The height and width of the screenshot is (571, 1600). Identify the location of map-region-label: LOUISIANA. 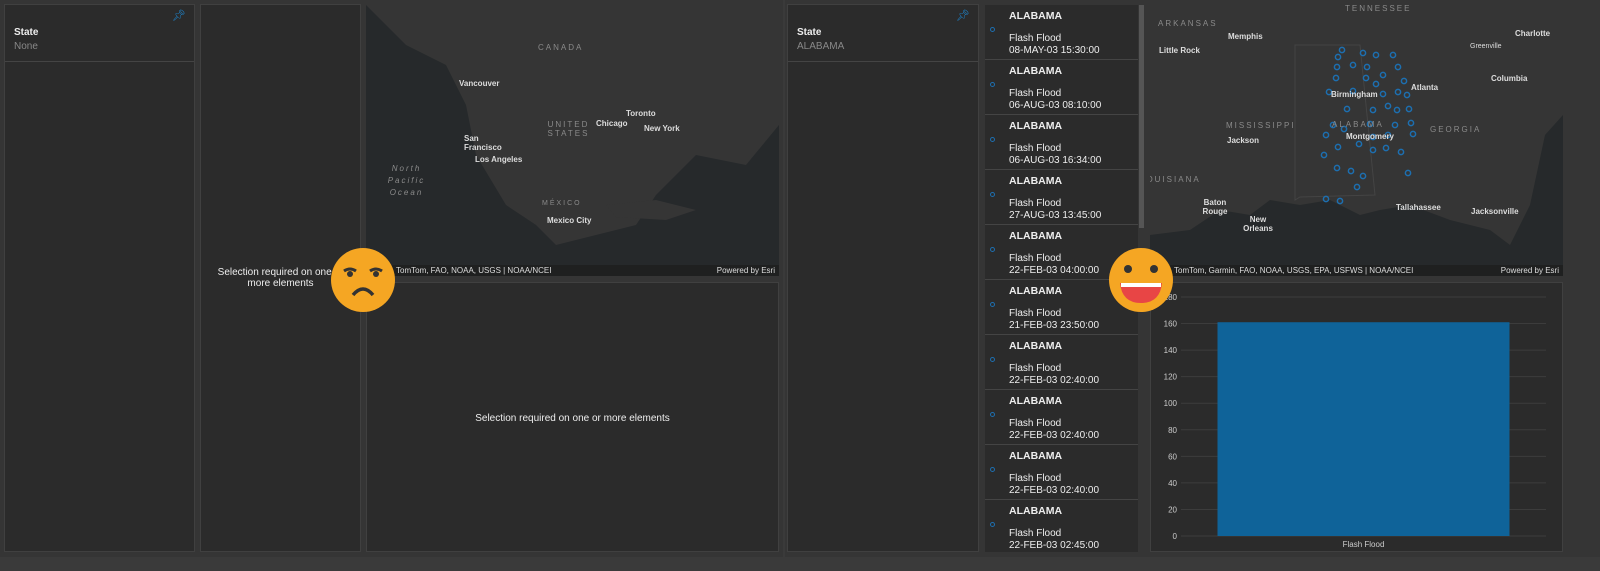
(1175, 179).